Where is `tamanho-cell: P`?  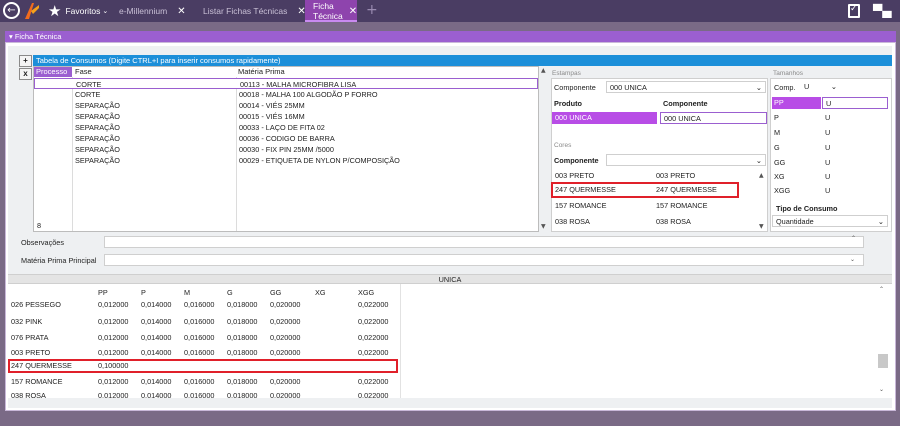 tamanho-cell: P is located at coordinates (776, 118).